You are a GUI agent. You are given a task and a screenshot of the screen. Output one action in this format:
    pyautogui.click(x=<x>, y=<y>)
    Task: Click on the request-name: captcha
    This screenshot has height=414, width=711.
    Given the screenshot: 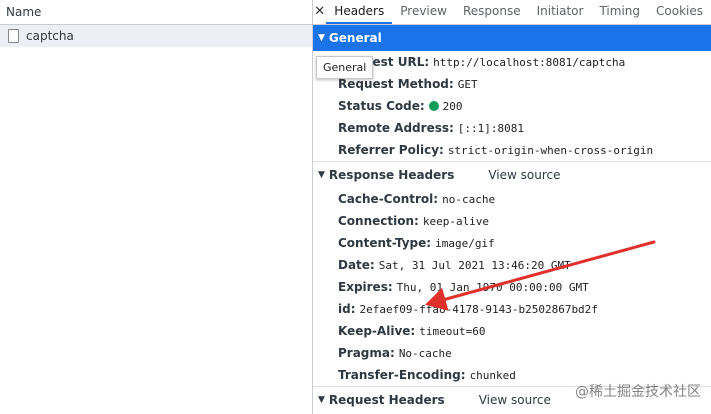 What is the action you would take?
    pyautogui.click(x=50, y=36)
    